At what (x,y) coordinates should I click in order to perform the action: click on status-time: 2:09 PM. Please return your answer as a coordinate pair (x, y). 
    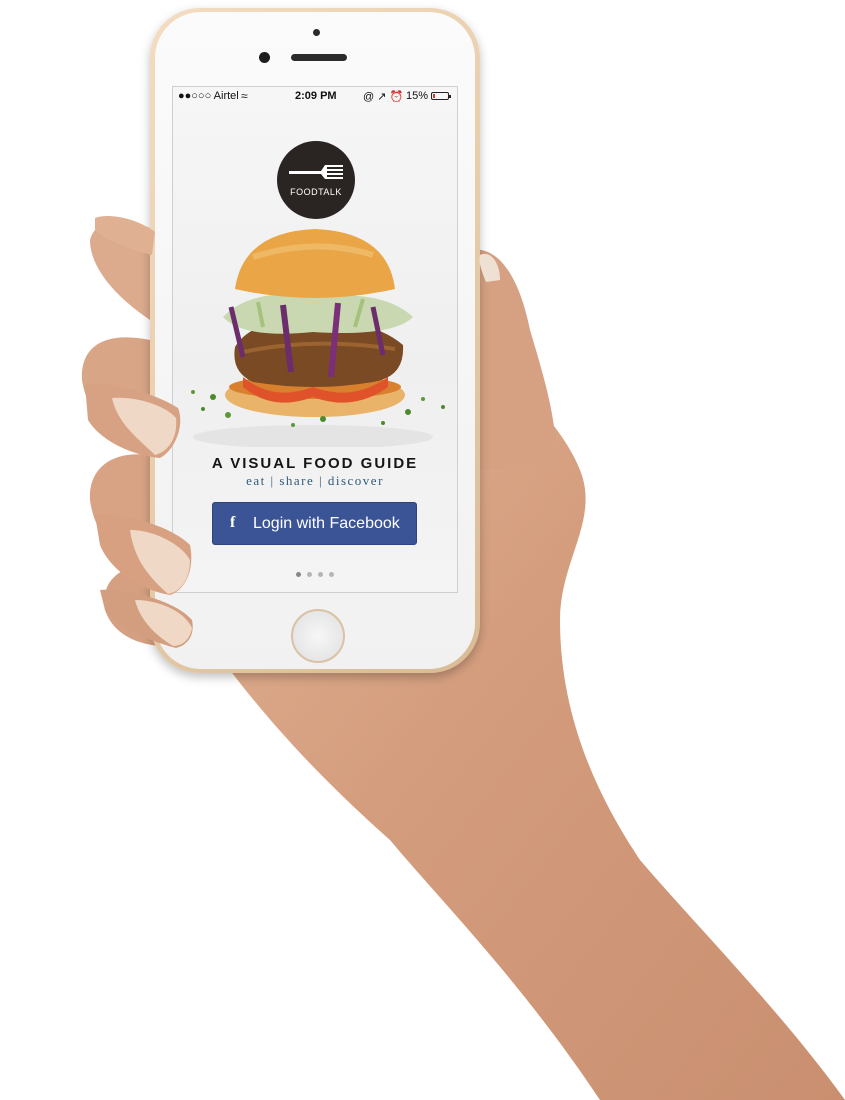
    Looking at the image, I should click on (316, 96).